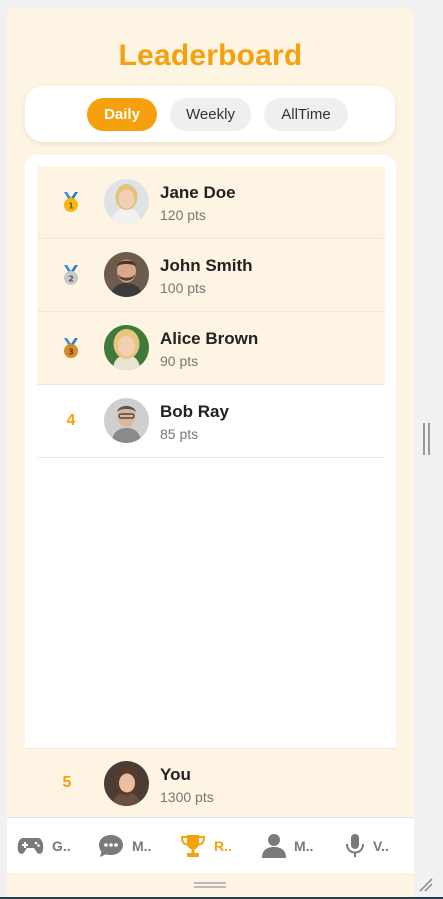 The height and width of the screenshot is (899, 443). Describe the element at coordinates (223, 845) in the screenshot. I see `nav-label: R..` at that location.